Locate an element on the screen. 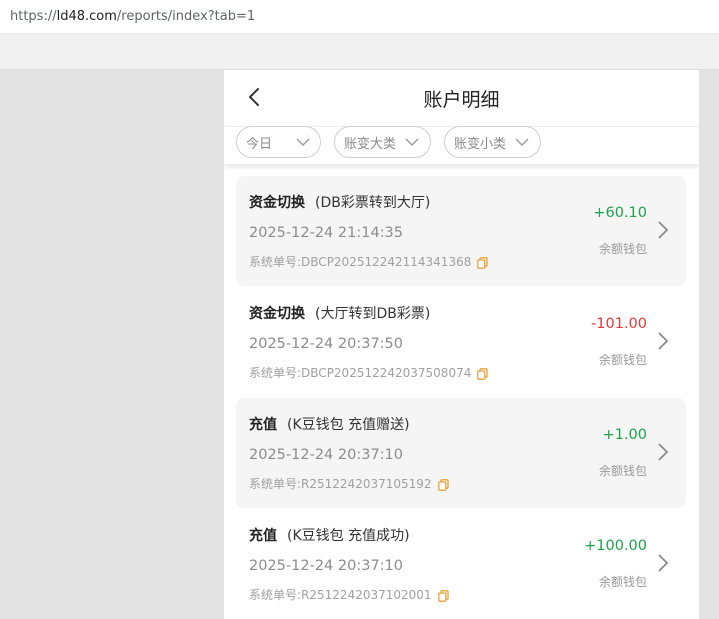  filter-category-label: 账变大类 is located at coordinates (370, 144).